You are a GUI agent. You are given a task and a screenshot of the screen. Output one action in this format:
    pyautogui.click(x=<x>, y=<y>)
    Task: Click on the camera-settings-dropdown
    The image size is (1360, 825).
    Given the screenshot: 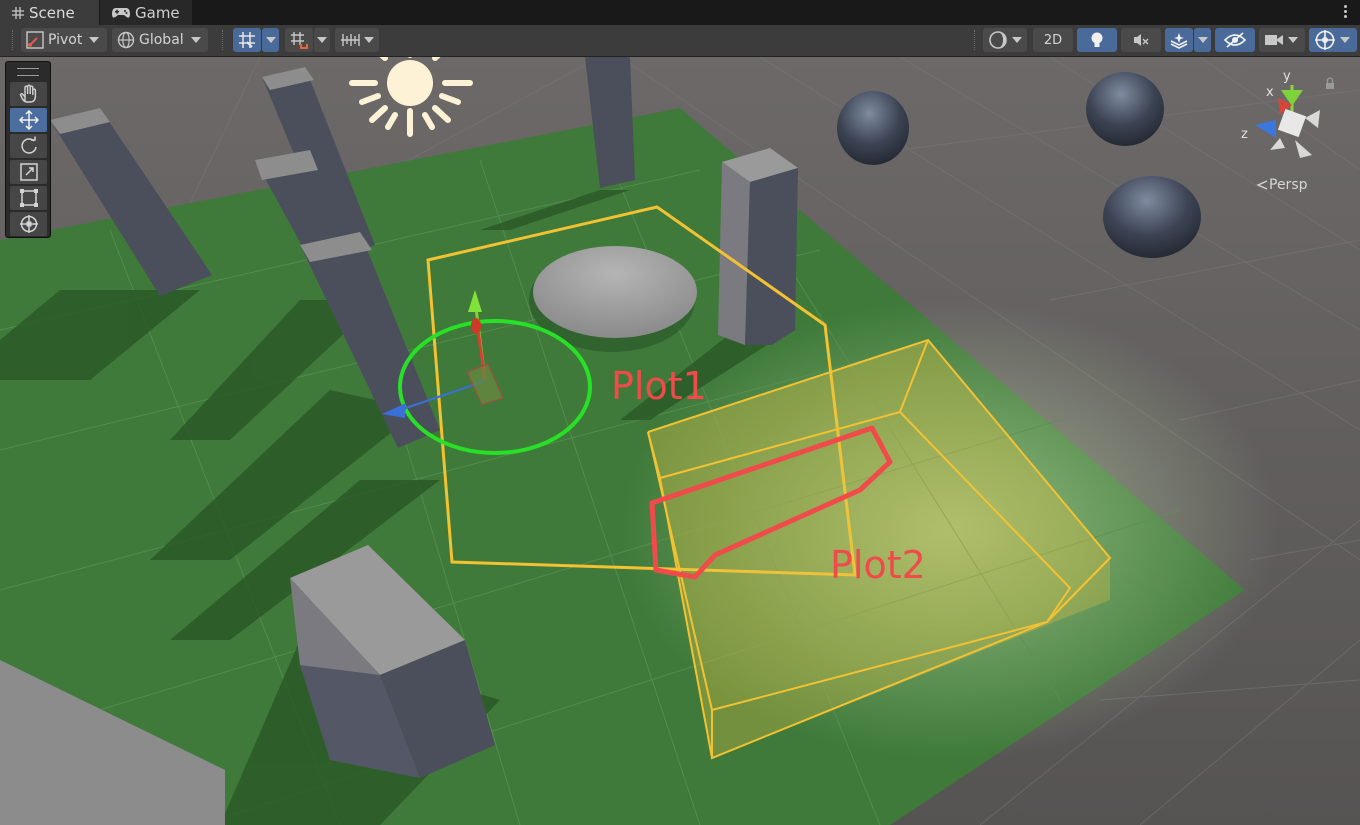 What is the action you would take?
    pyautogui.click(x=1282, y=40)
    